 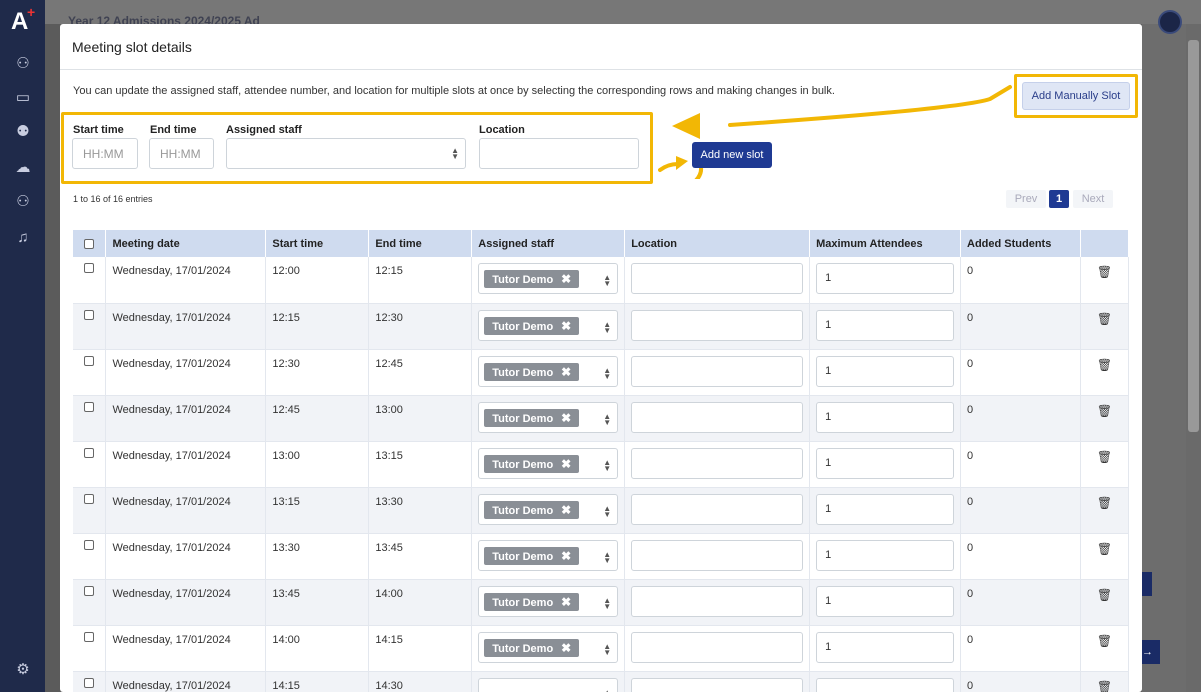 What do you see at coordinates (89, 243) in the screenshot?
I see `select-all-checkbox` at bounding box center [89, 243].